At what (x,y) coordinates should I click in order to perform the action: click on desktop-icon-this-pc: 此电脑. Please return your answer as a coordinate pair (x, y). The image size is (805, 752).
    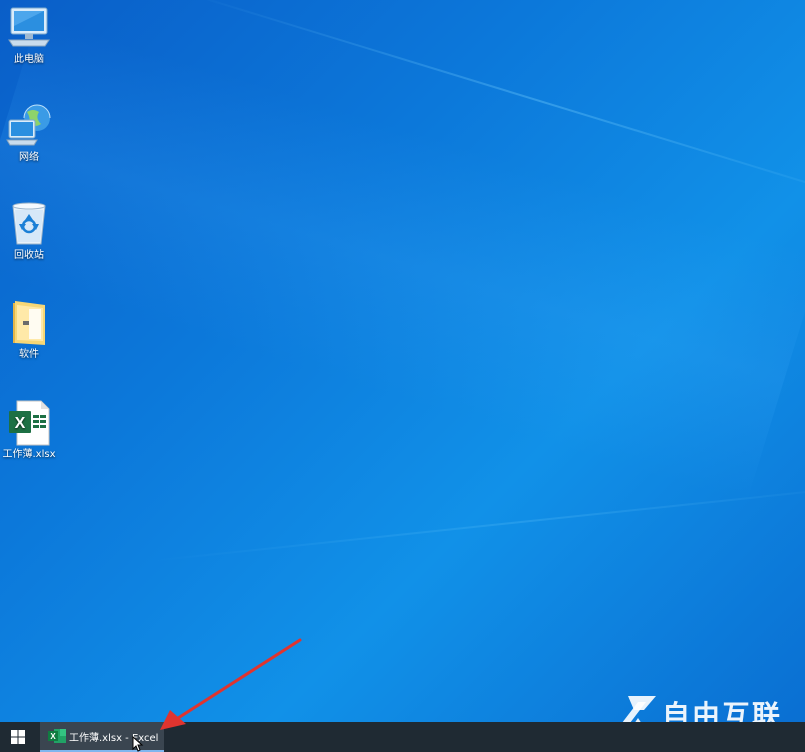
    Looking at the image, I should click on (29, 35).